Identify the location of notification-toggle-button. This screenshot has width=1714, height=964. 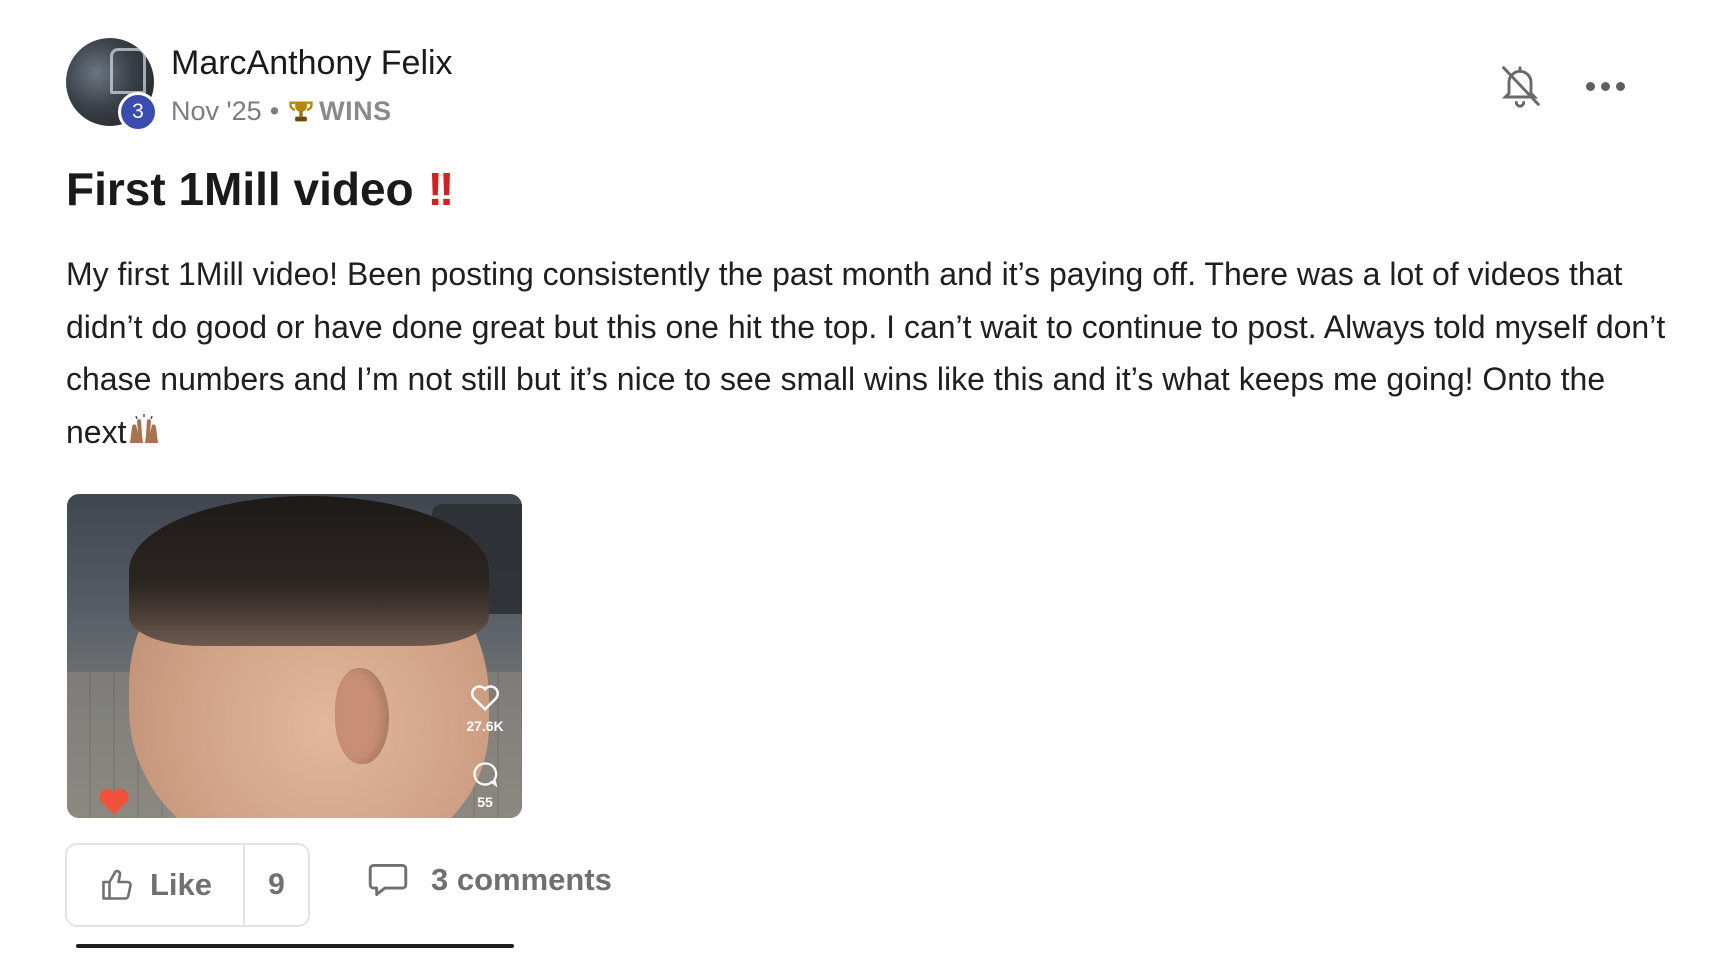
(1520, 86).